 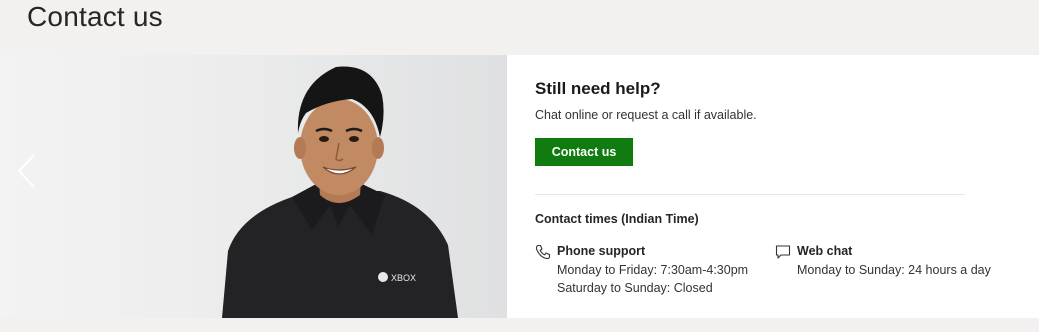 I want to click on phone-hours-weekday: Monday to Friday: 7:30am-4:30pm, so click(x=653, y=270).